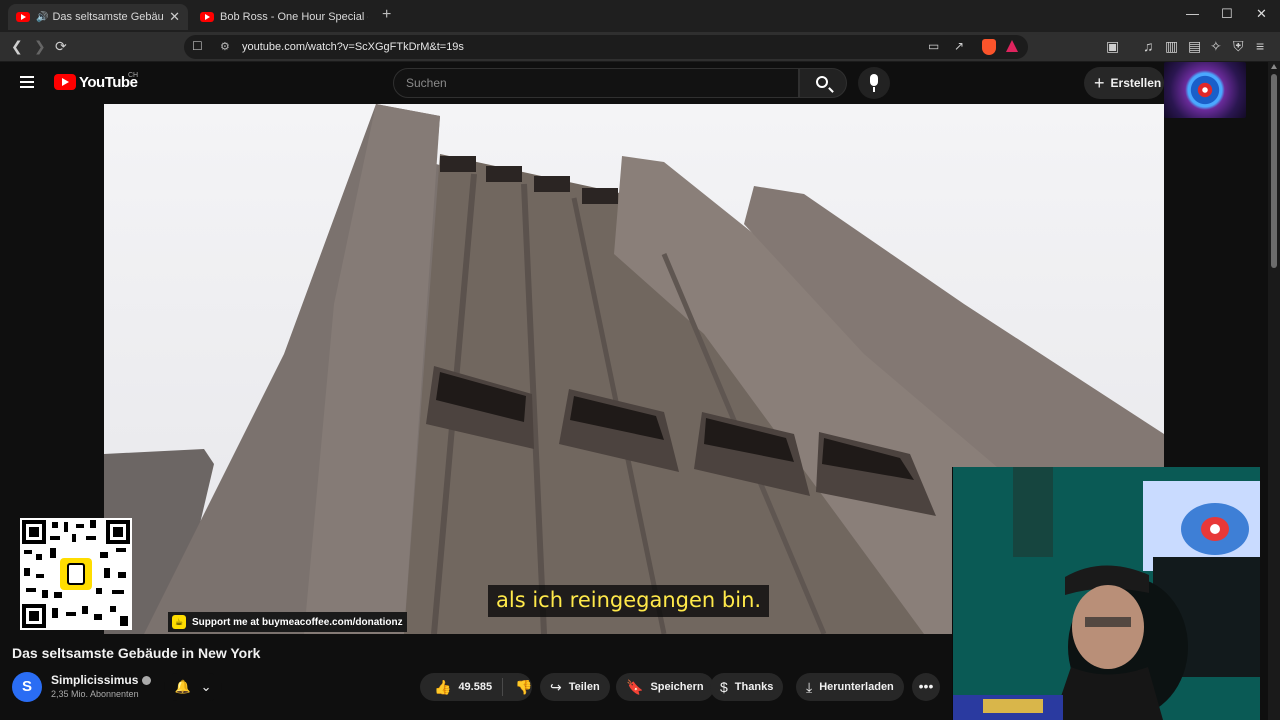  Describe the element at coordinates (294, 17) in the screenshot. I see `tab-title: Bob Ross - One Hour Special - The G` at that location.